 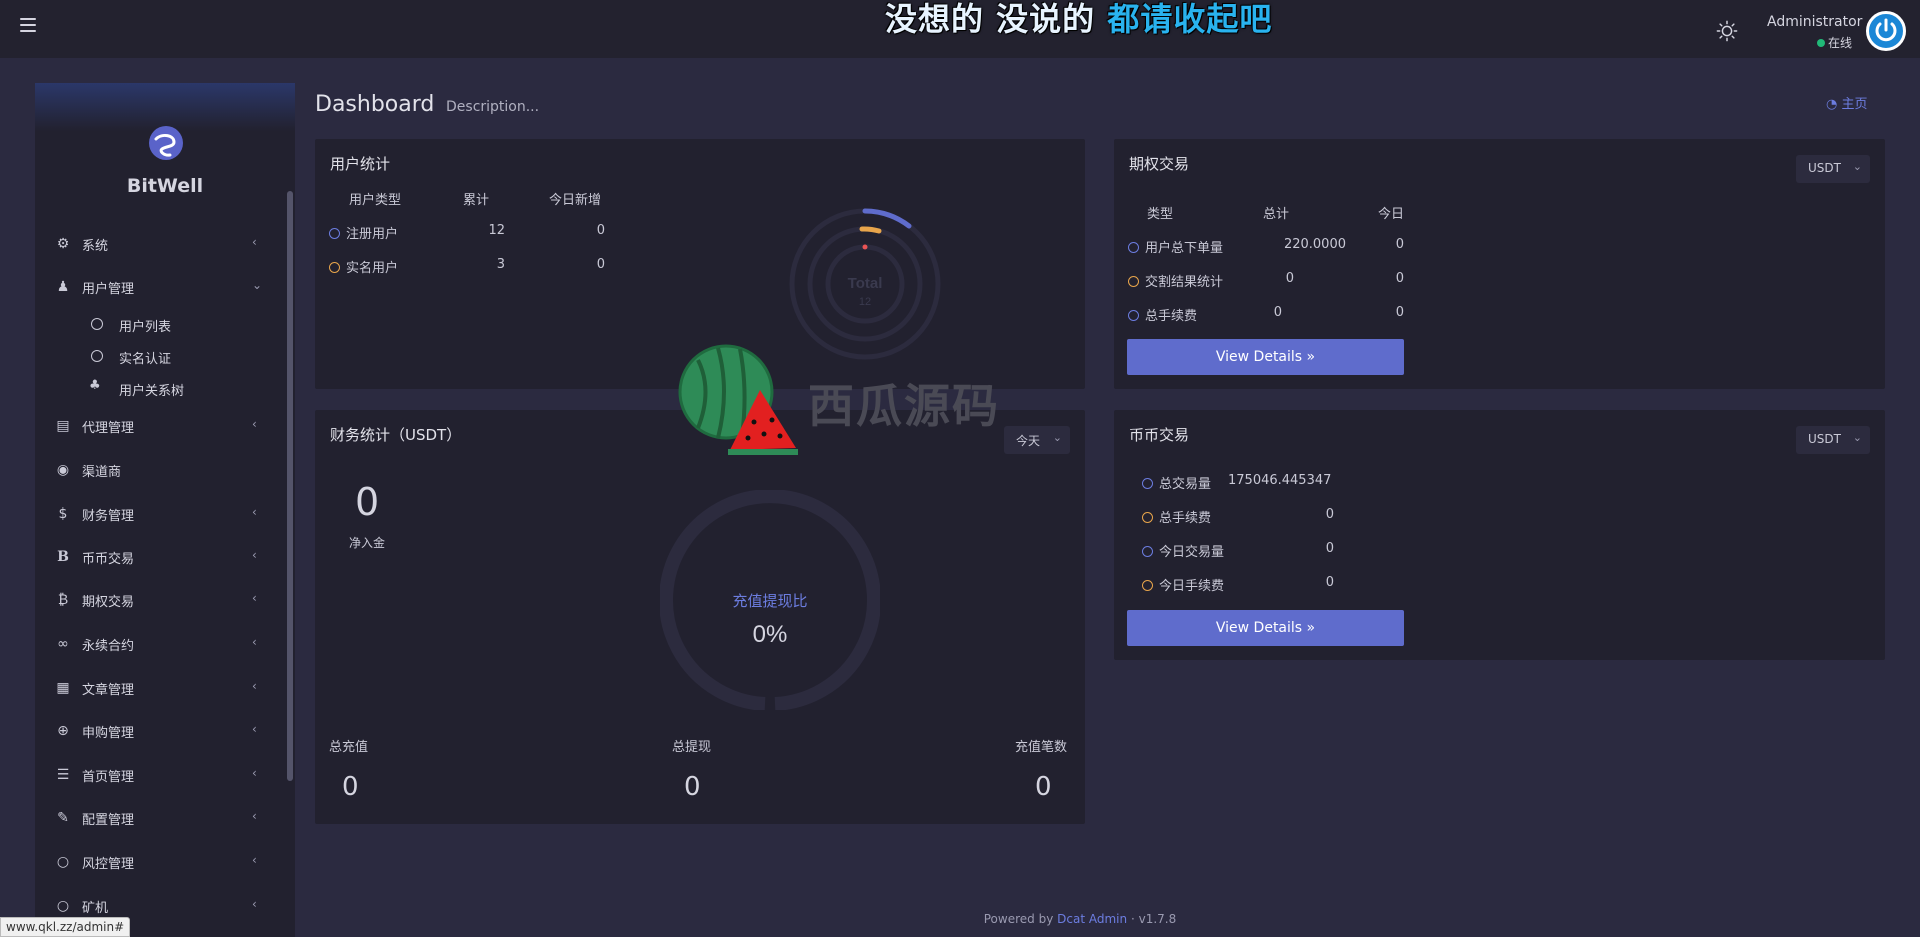 I want to click on menu-toggle-icon, so click(x=28, y=25).